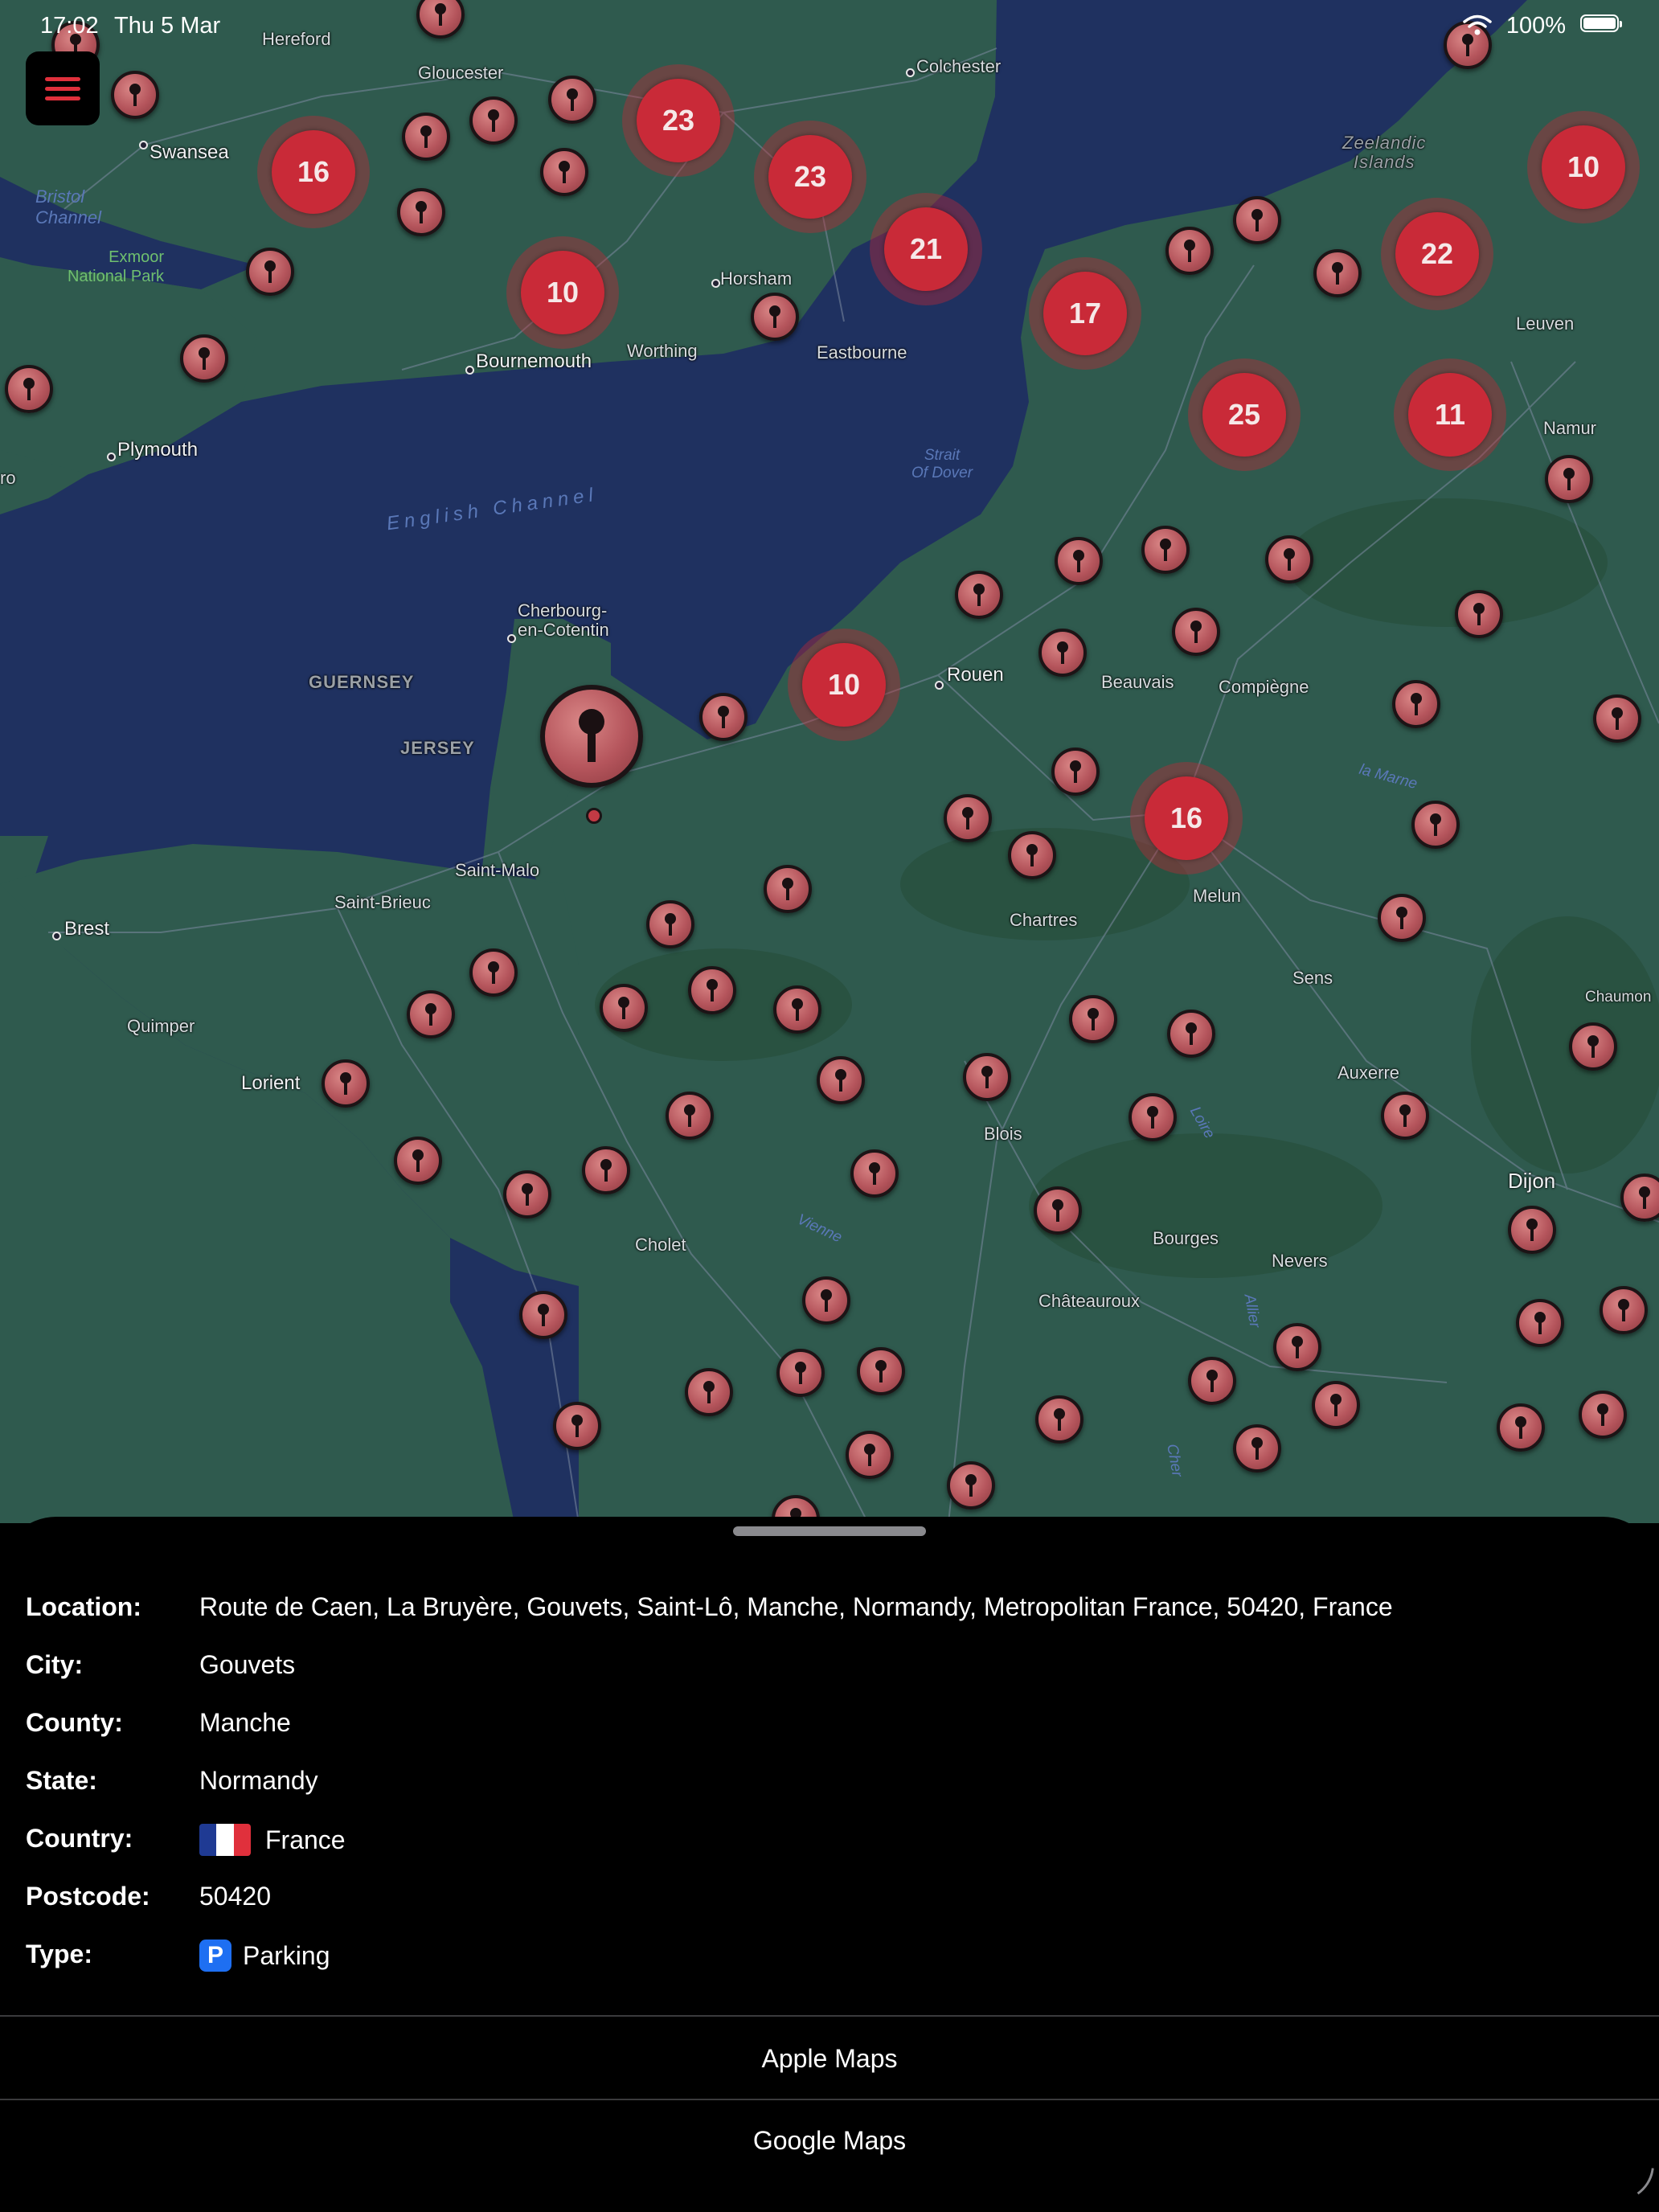  Describe the element at coordinates (829, 2058) in the screenshot. I see `apple-maps-button: Apple Maps` at that location.